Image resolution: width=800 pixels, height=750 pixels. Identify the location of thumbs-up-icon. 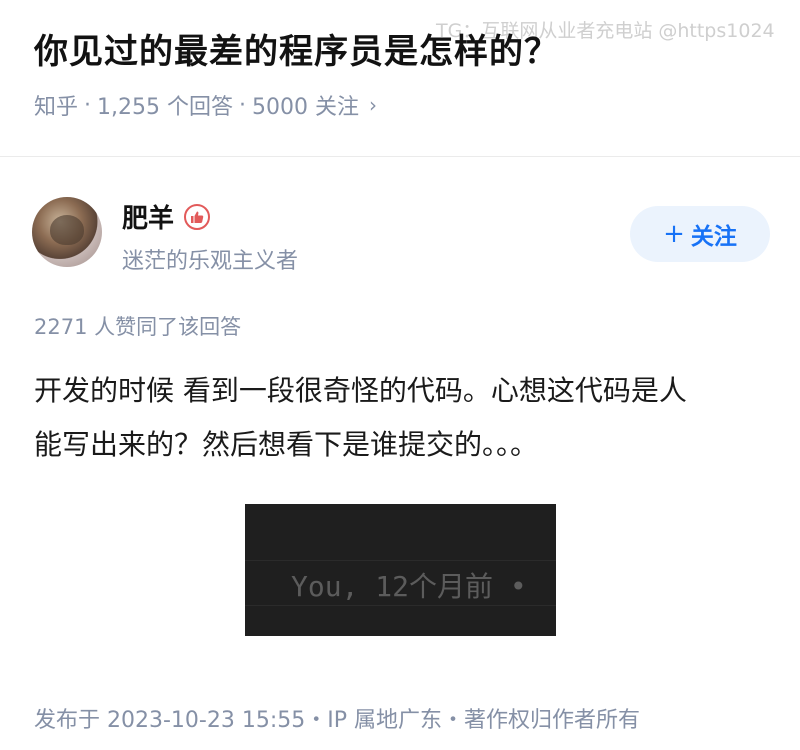
(197, 217).